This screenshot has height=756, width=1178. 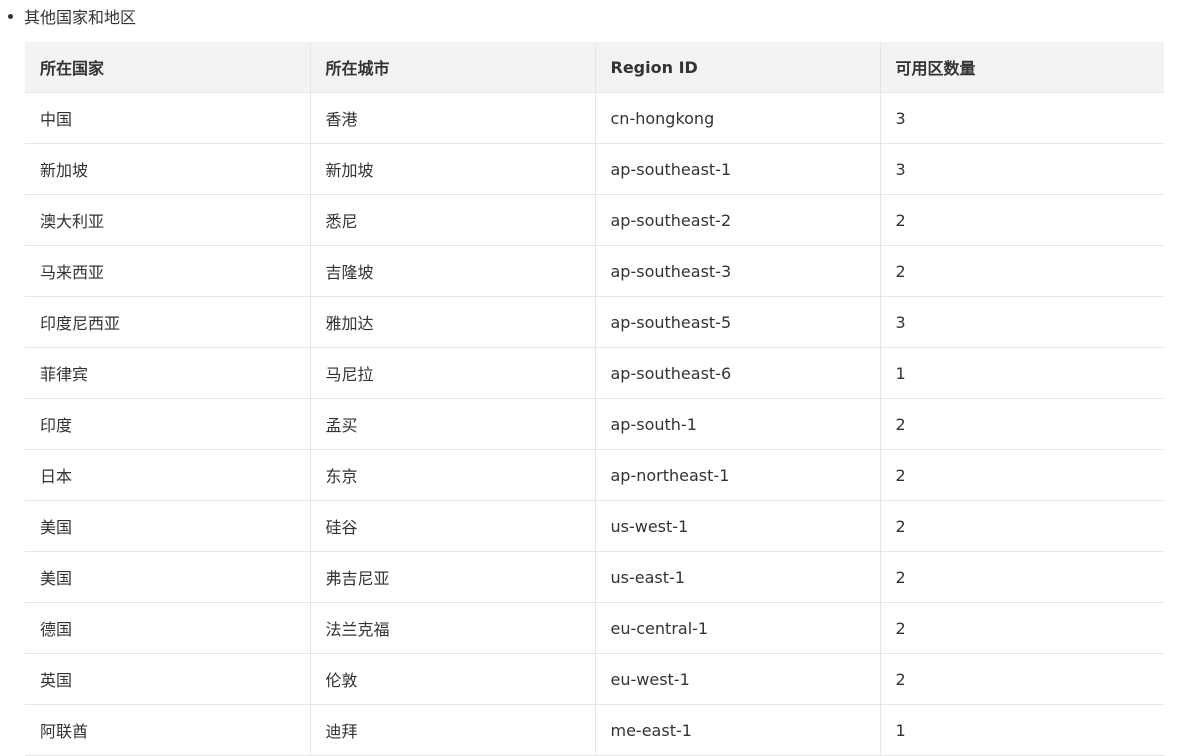 I want to click on cell-region-id: ap-southeast-5, so click(x=737, y=322).